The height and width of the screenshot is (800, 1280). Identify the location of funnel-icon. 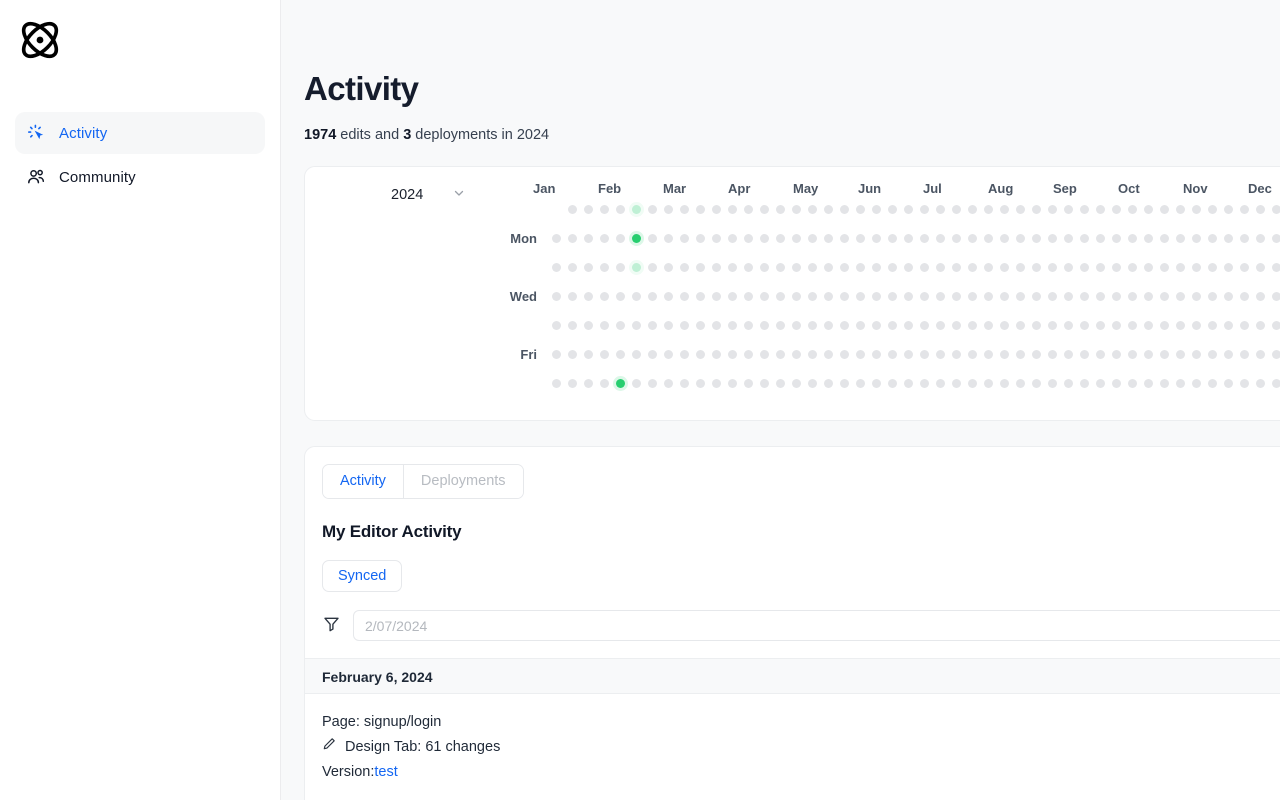
(331, 626).